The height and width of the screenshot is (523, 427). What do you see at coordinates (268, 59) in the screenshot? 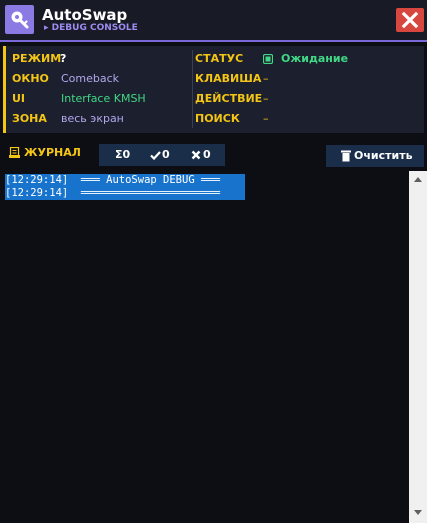
I see `status-indicator-icon` at bounding box center [268, 59].